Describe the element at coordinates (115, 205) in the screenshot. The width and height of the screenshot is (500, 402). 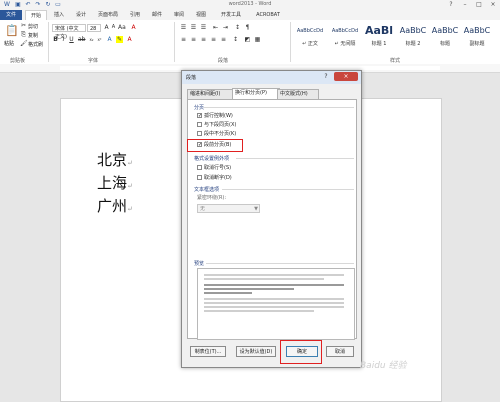
I see `doc-line-3: 广州↵` at that location.